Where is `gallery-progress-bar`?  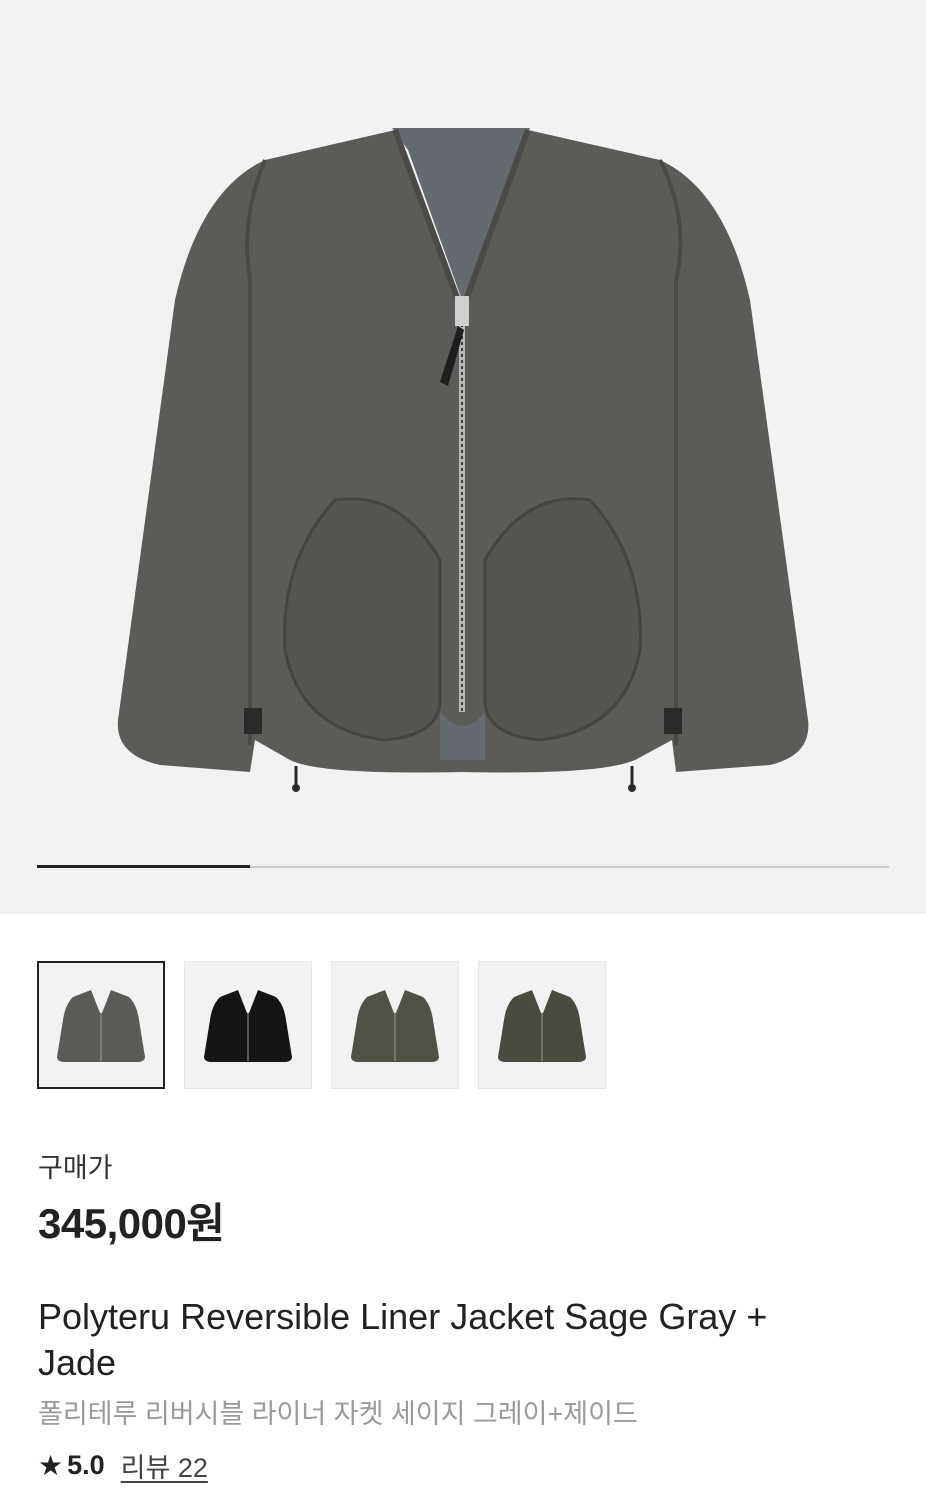
gallery-progress-bar is located at coordinates (463, 866).